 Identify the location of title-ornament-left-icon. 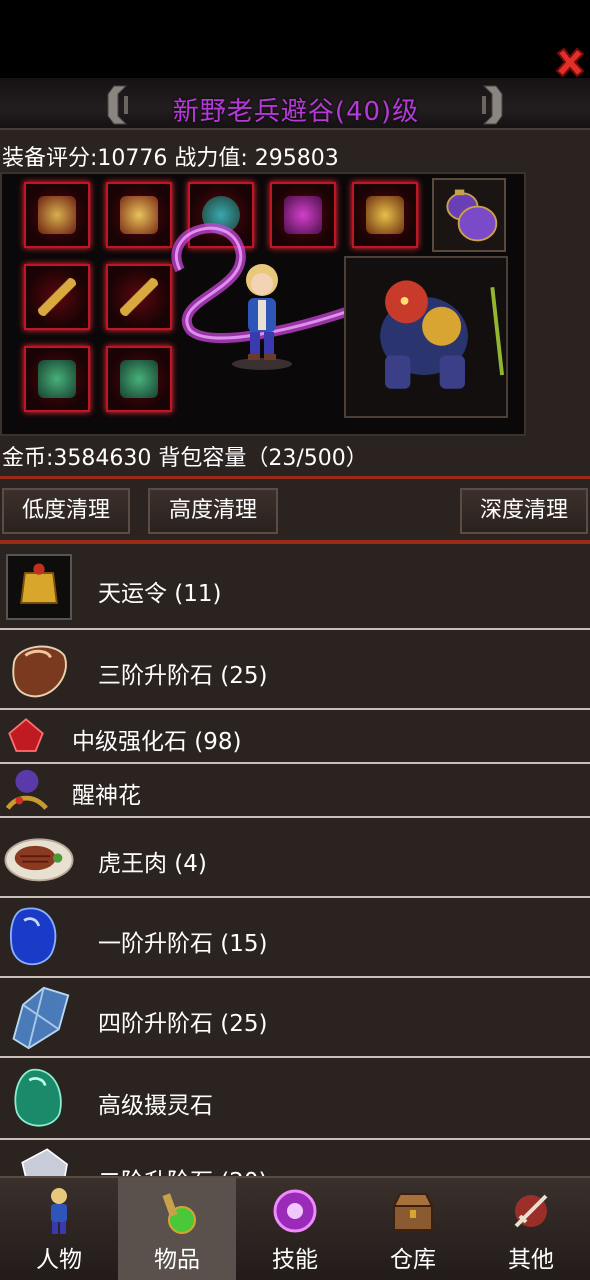
(117, 105).